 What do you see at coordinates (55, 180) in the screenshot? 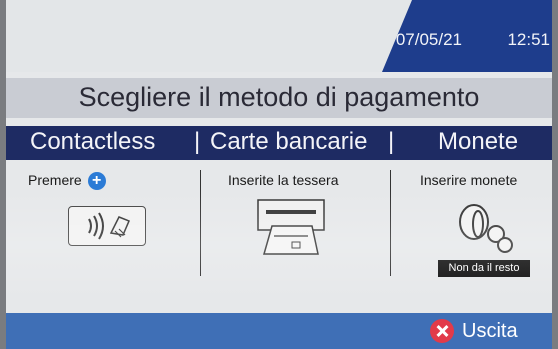
I see `contactless-instruction: Premere` at bounding box center [55, 180].